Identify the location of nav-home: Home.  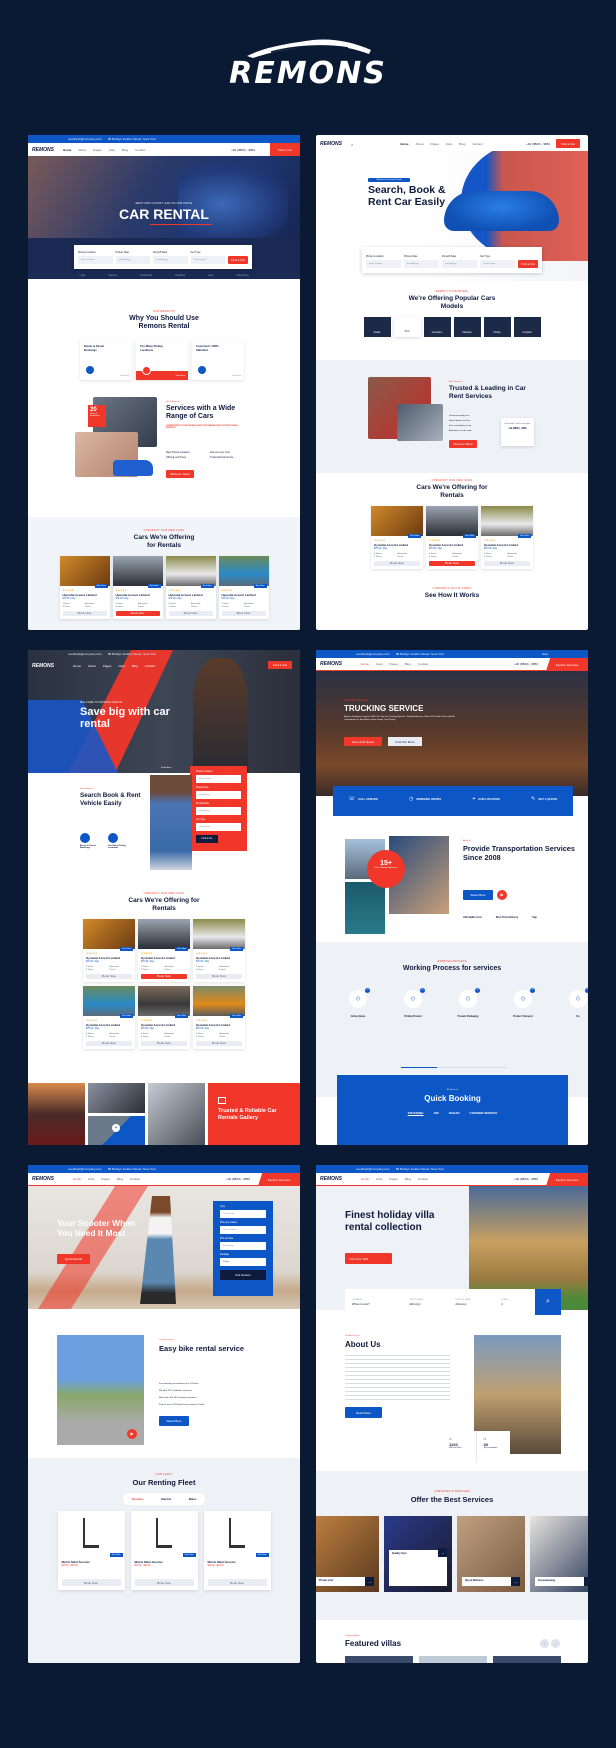
(67, 150).